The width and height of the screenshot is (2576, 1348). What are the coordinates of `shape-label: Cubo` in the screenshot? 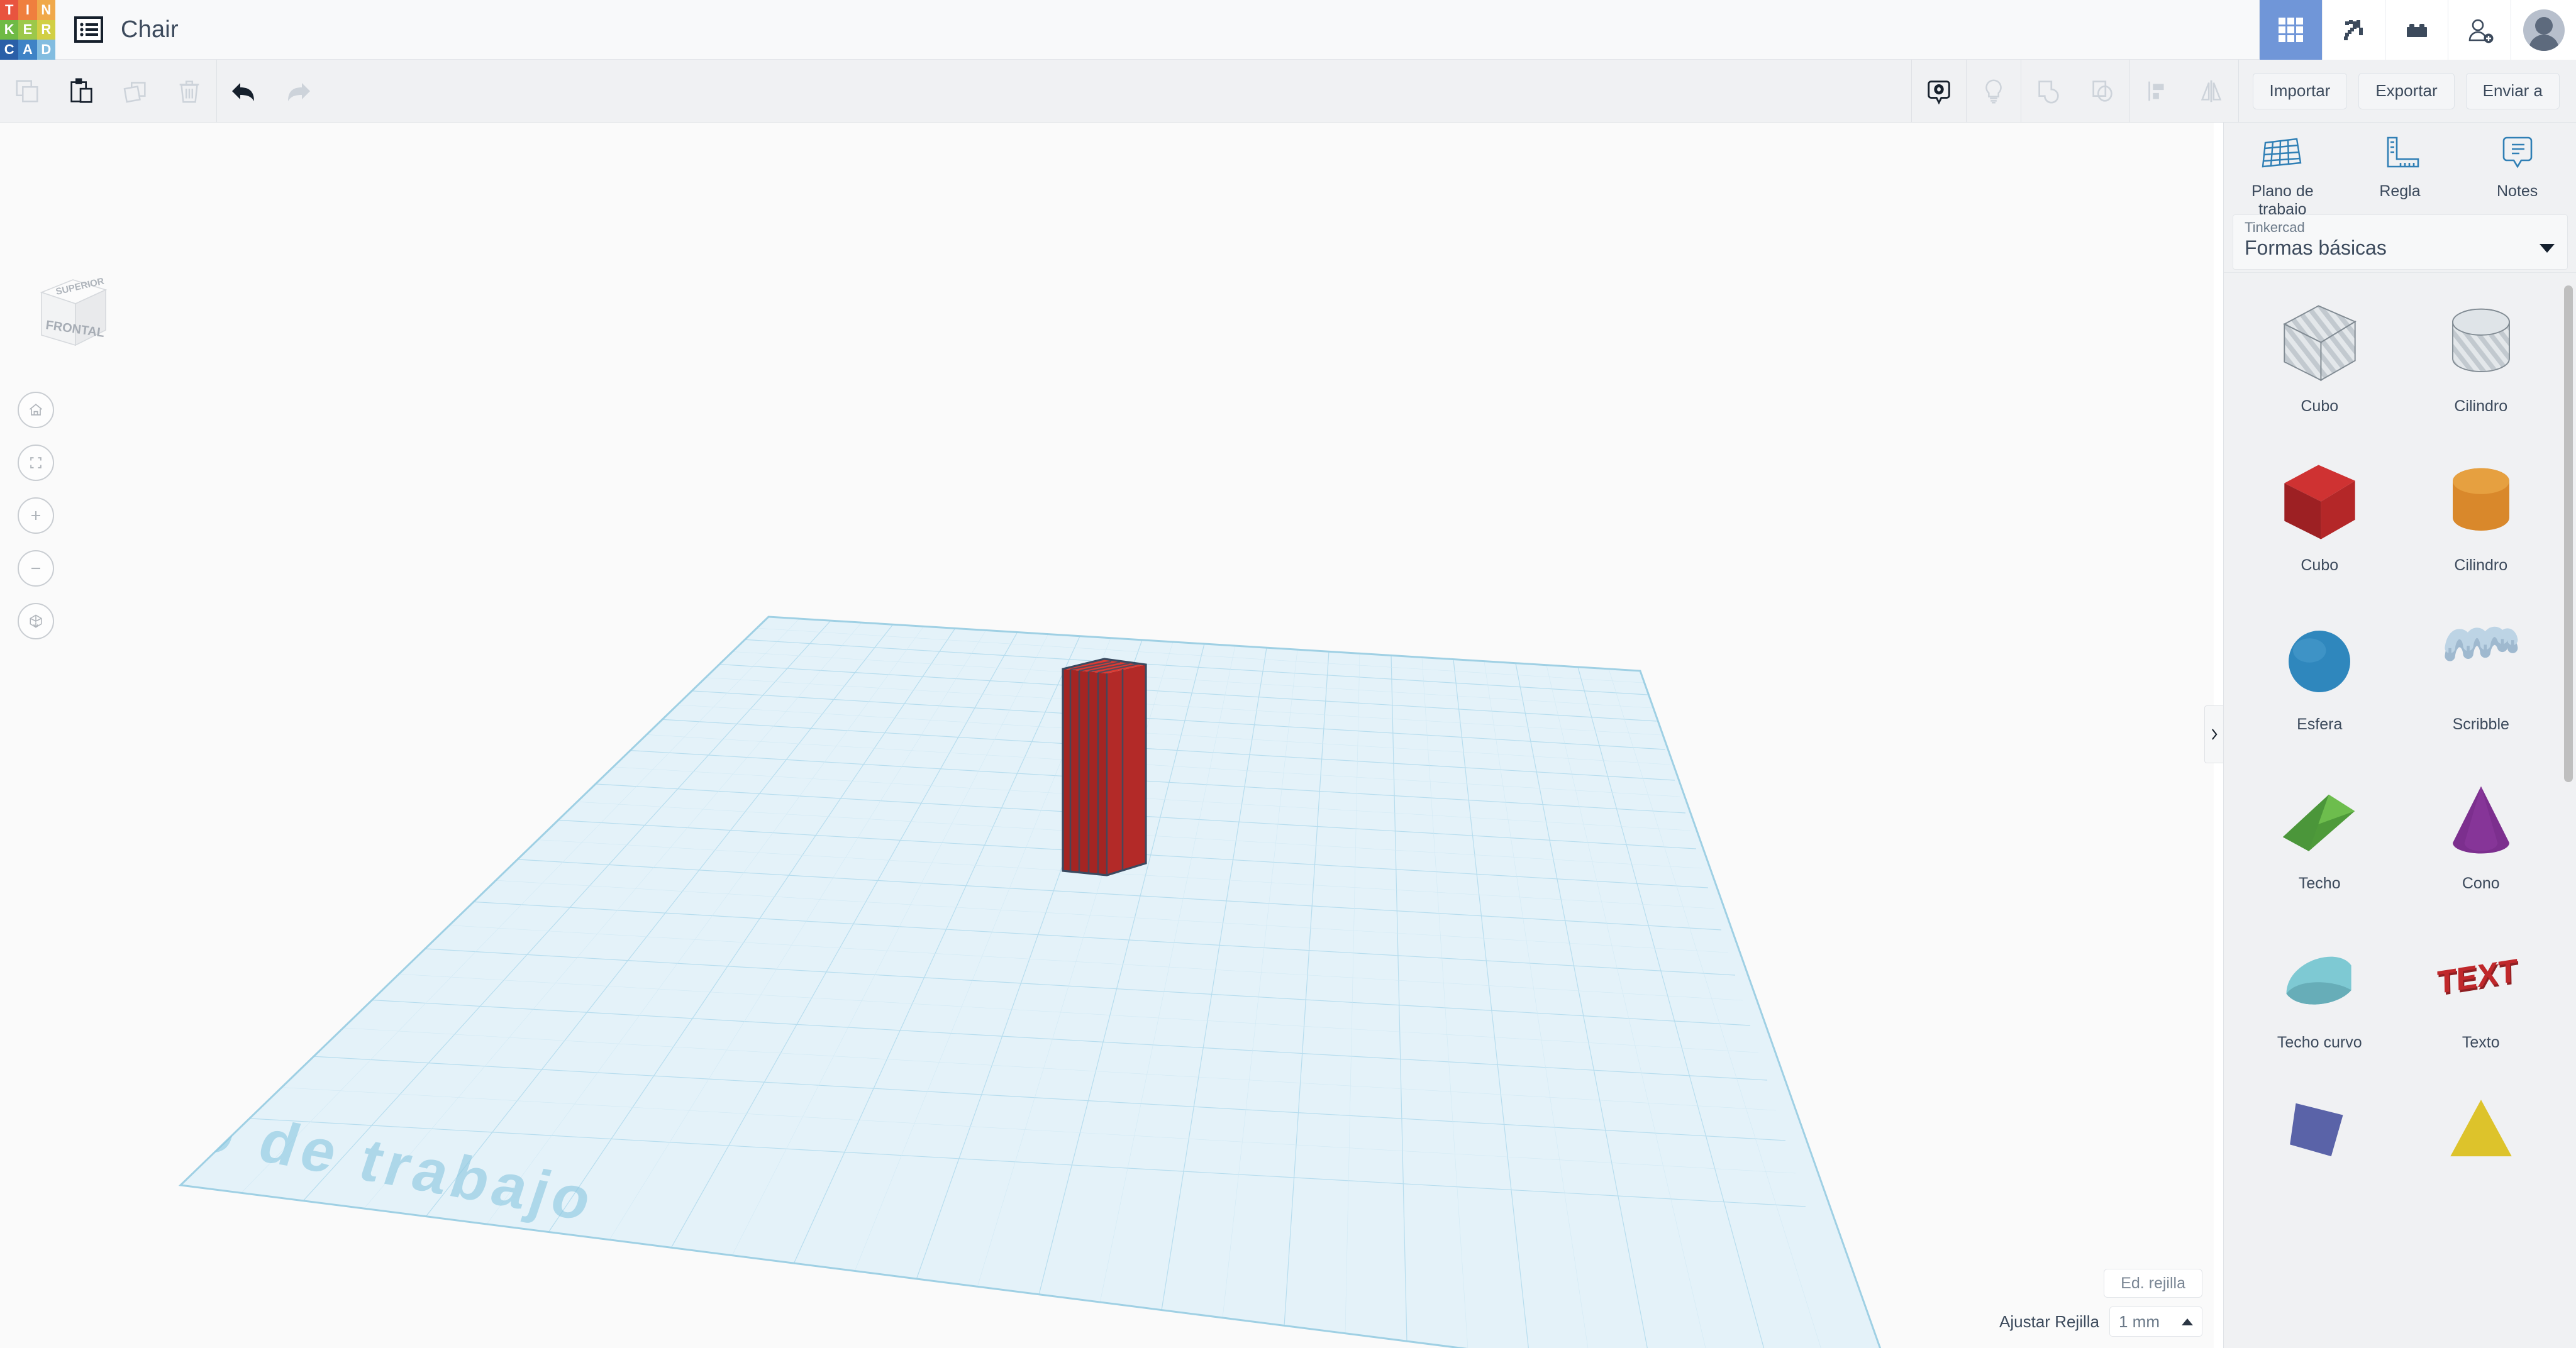 It's located at (2320, 565).